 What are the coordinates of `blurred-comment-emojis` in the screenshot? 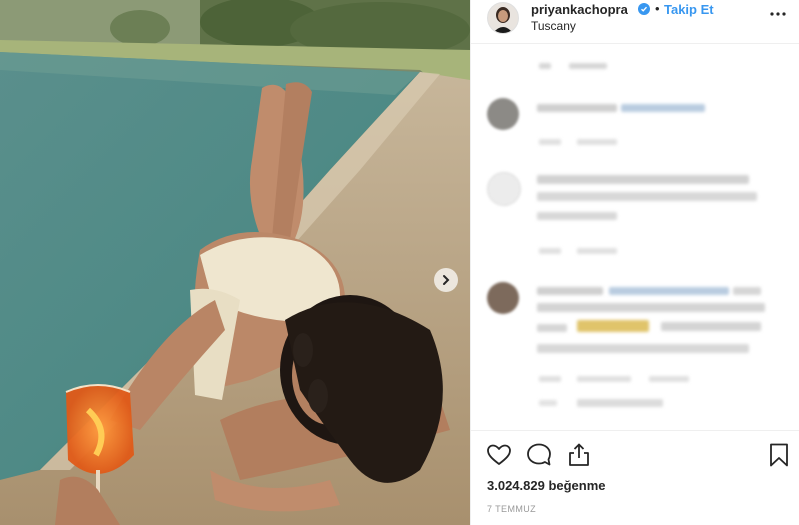 It's located at (613, 326).